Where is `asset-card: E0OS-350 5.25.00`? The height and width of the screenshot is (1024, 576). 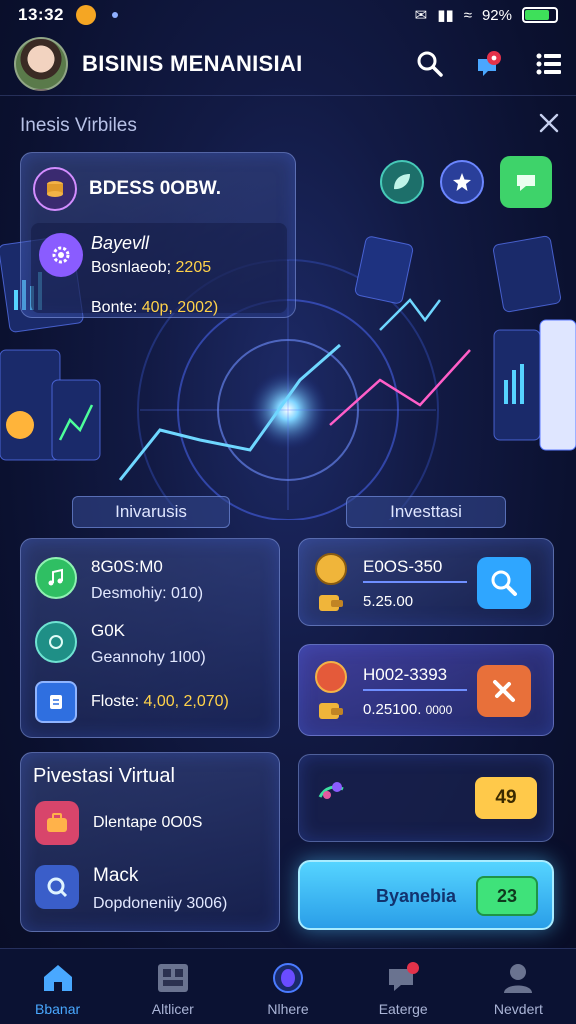
asset-card: E0OS-350 5.25.00 is located at coordinates (426, 582).